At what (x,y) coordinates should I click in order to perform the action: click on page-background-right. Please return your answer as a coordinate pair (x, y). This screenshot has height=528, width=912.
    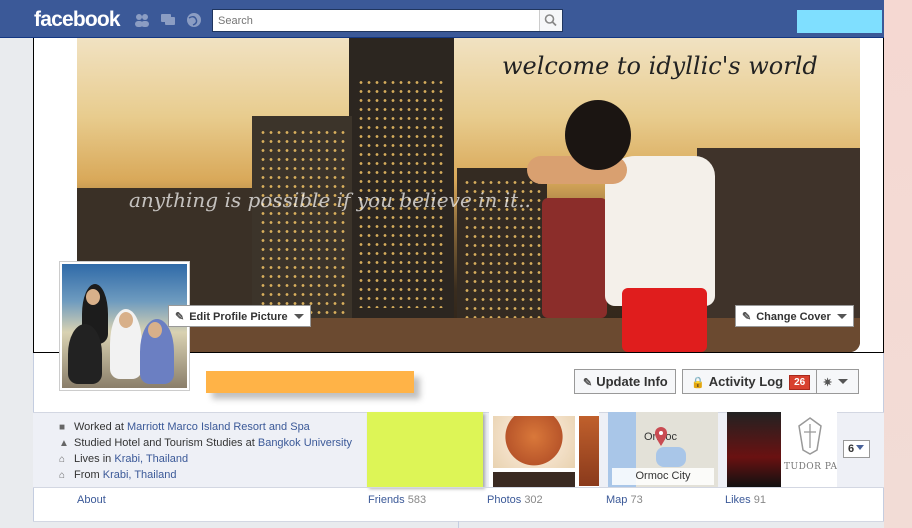
    Looking at the image, I should click on (898, 264).